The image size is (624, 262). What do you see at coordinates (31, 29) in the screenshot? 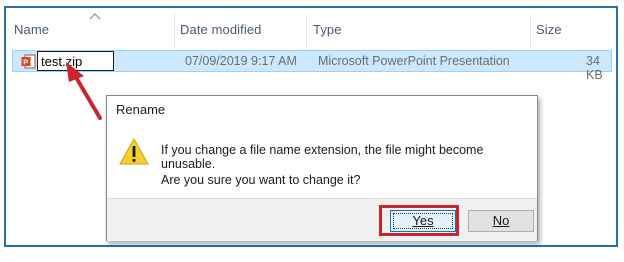
I see `column-header-name: Name` at bounding box center [31, 29].